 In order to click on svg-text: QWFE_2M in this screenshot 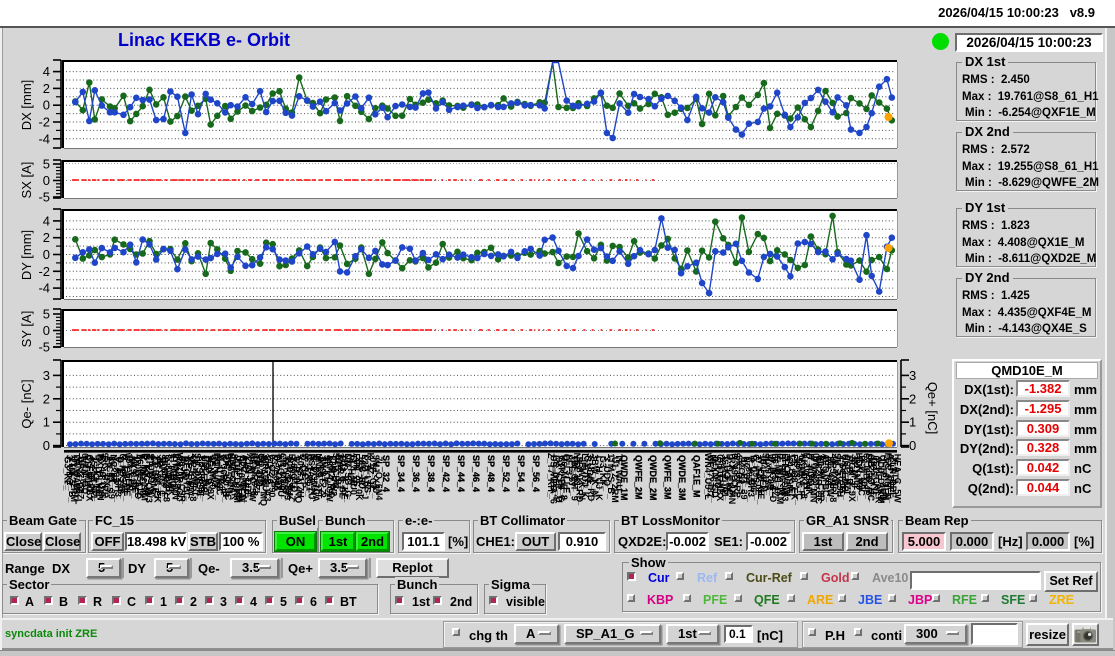, I will do `click(639, 477)`.